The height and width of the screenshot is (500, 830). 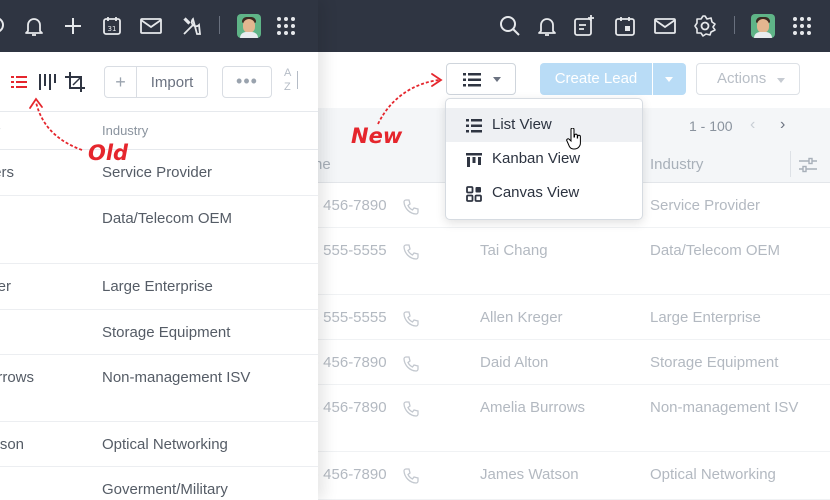 I want to click on header-divider, so click(x=790, y=164).